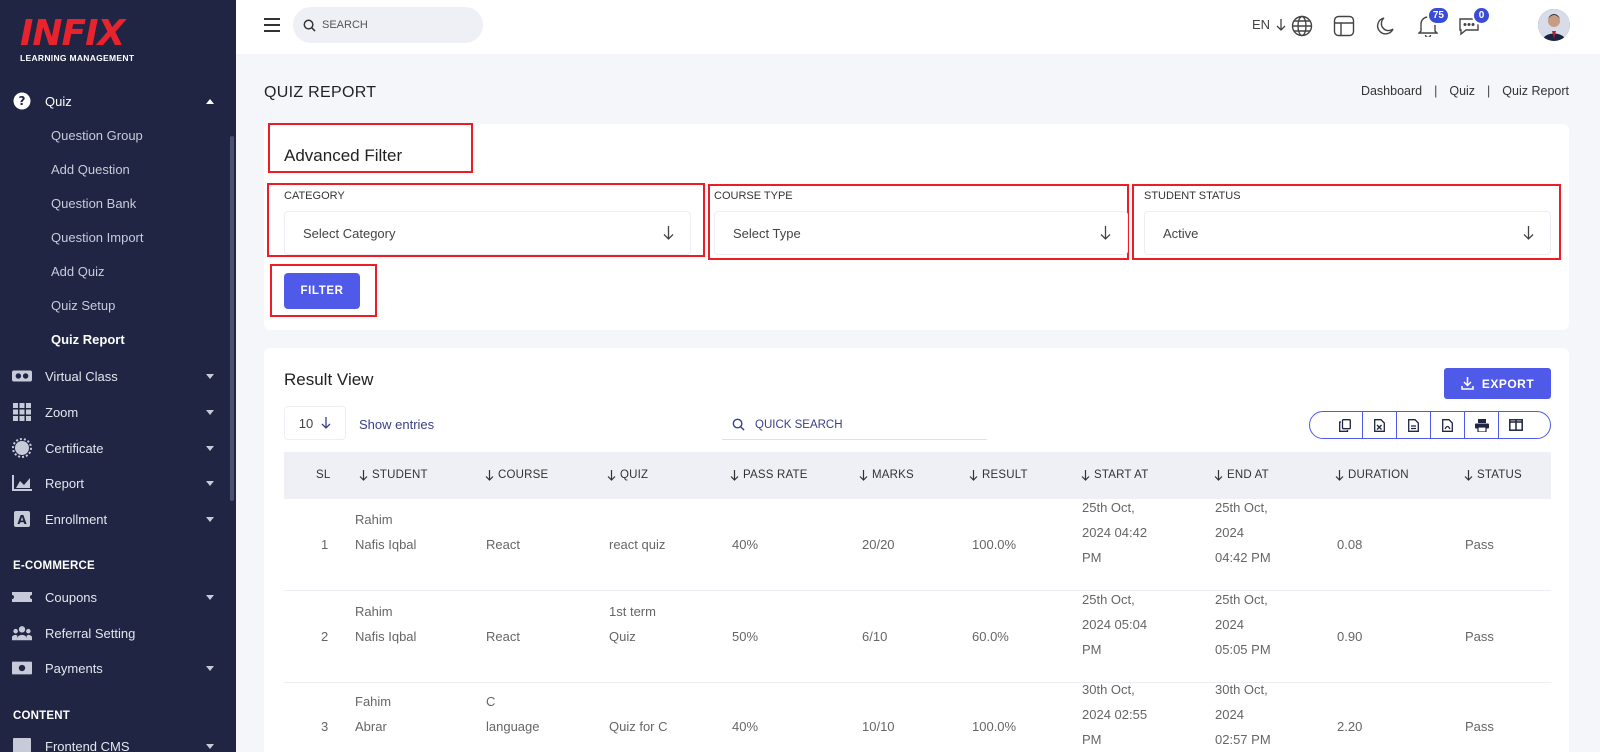 Image resolution: width=1600 pixels, height=752 pixels. What do you see at coordinates (1499, 475) in the screenshot?
I see `column-header-label: STATUS` at bounding box center [1499, 475].